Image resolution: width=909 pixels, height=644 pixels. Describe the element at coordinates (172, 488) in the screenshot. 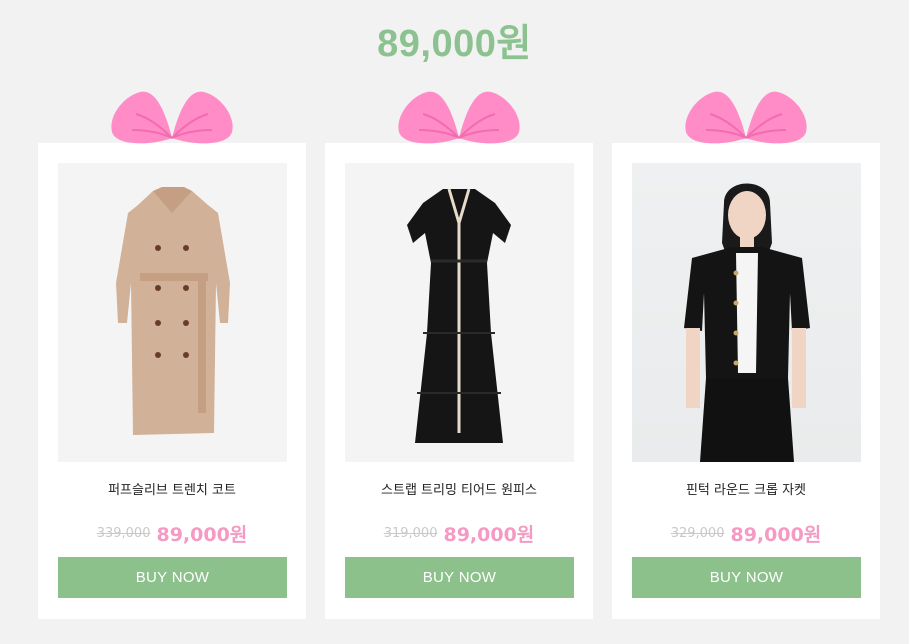

I see `product-name: 퍼프슬리브 트렌치 코트` at that location.